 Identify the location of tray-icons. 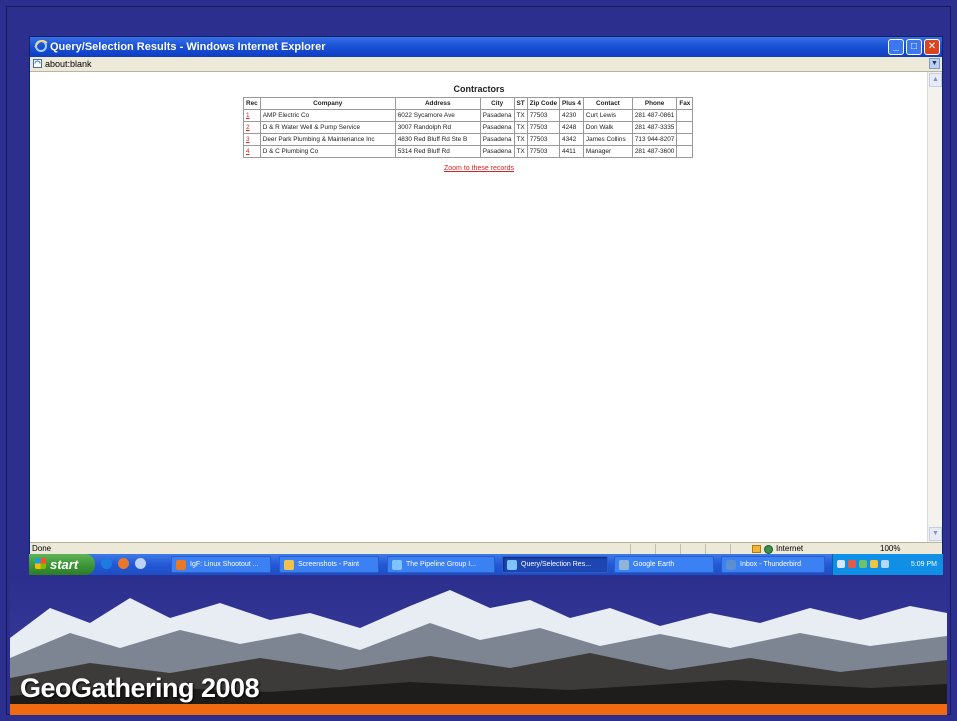
(863, 564).